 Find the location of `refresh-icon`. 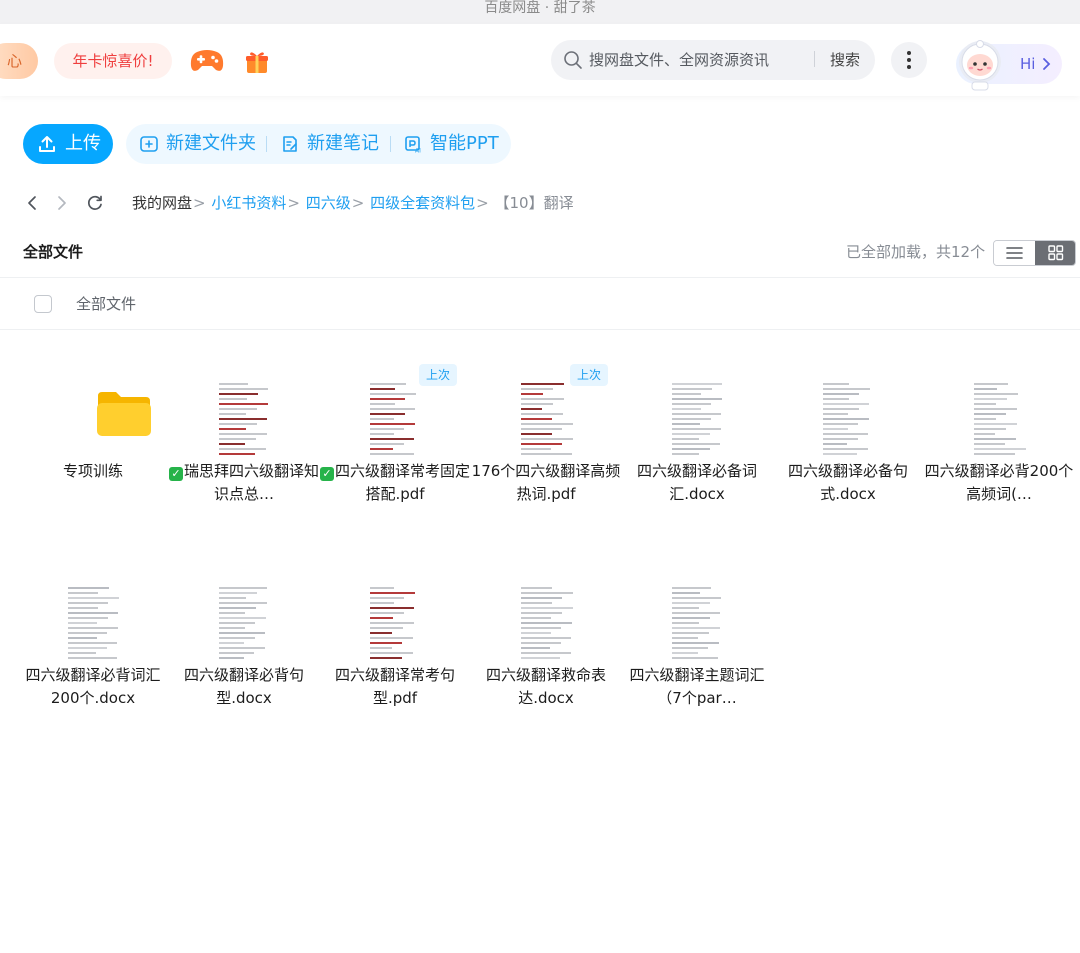

refresh-icon is located at coordinates (95, 203).